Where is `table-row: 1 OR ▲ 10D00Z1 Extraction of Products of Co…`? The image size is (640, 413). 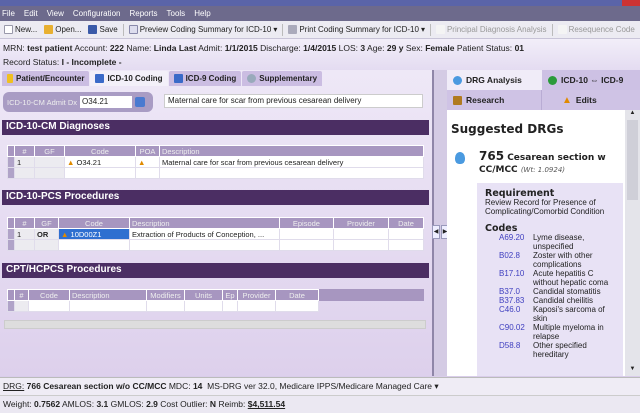 table-row: 1 OR ▲ 10D00Z1 Extraction of Products of Co… is located at coordinates (215, 234).